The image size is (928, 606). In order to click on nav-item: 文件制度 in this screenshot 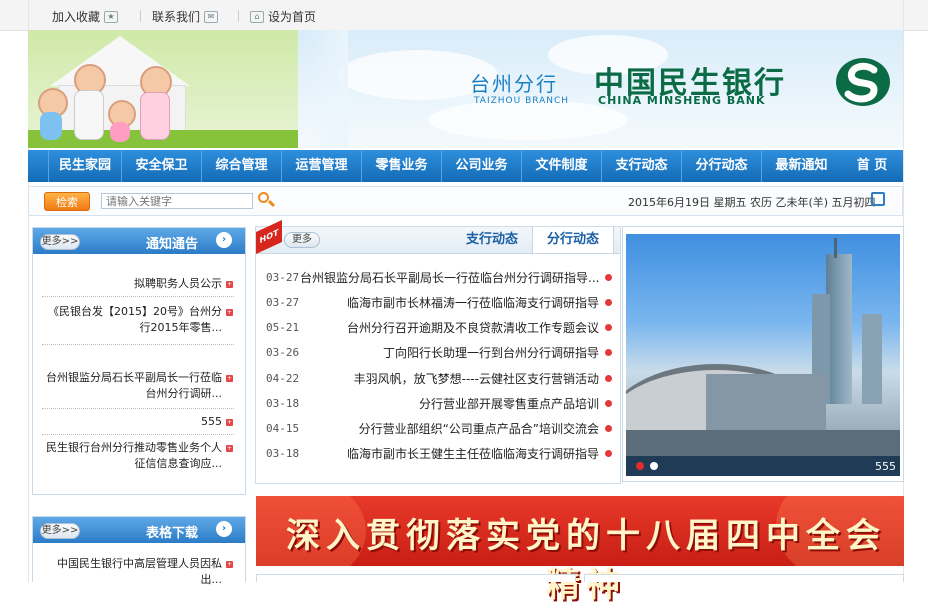, I will do `click(561, 166)`.